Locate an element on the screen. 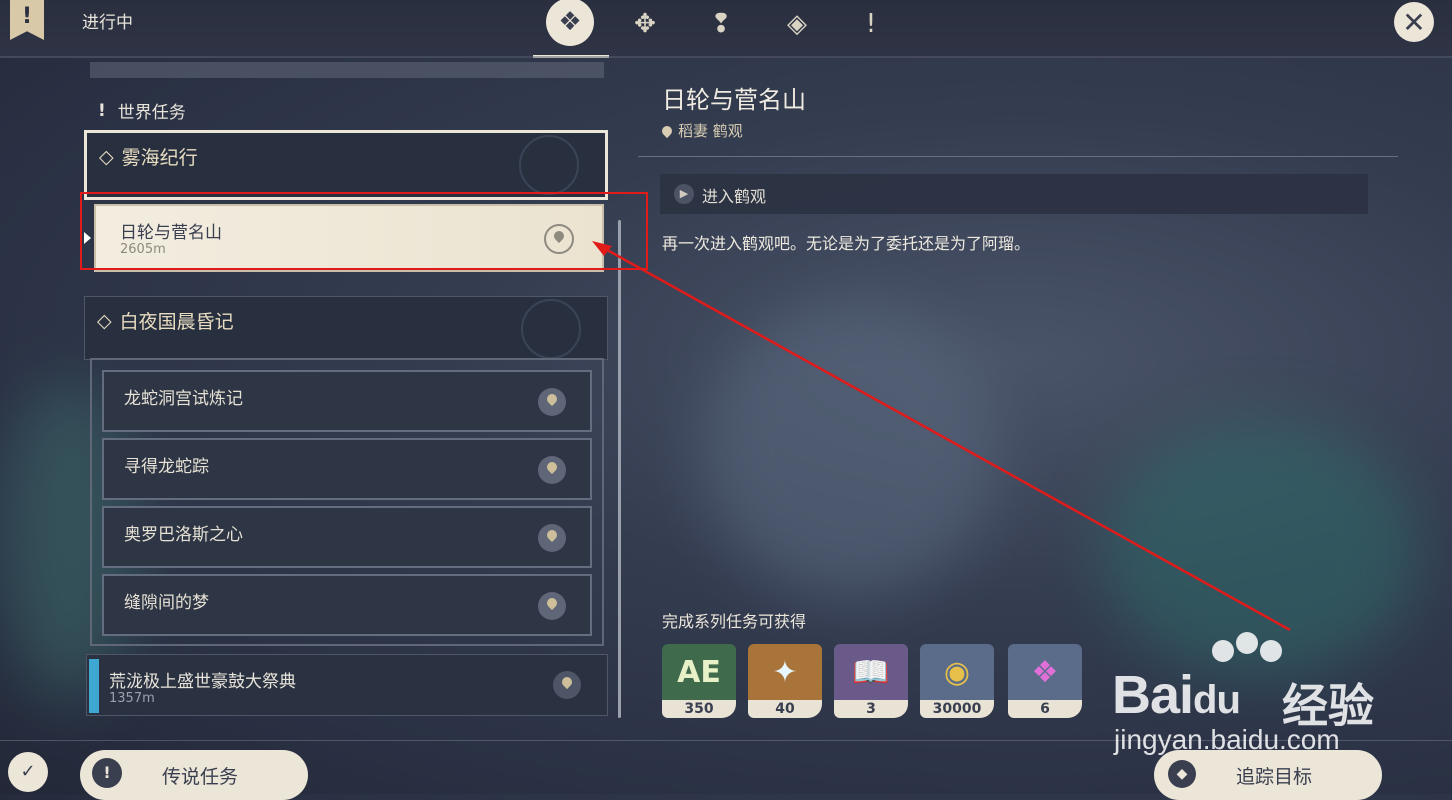 The height and width of the screenshot is (800, 1452). quest-location: 稻妻 鹤观 is located at coordinates (701, 130).